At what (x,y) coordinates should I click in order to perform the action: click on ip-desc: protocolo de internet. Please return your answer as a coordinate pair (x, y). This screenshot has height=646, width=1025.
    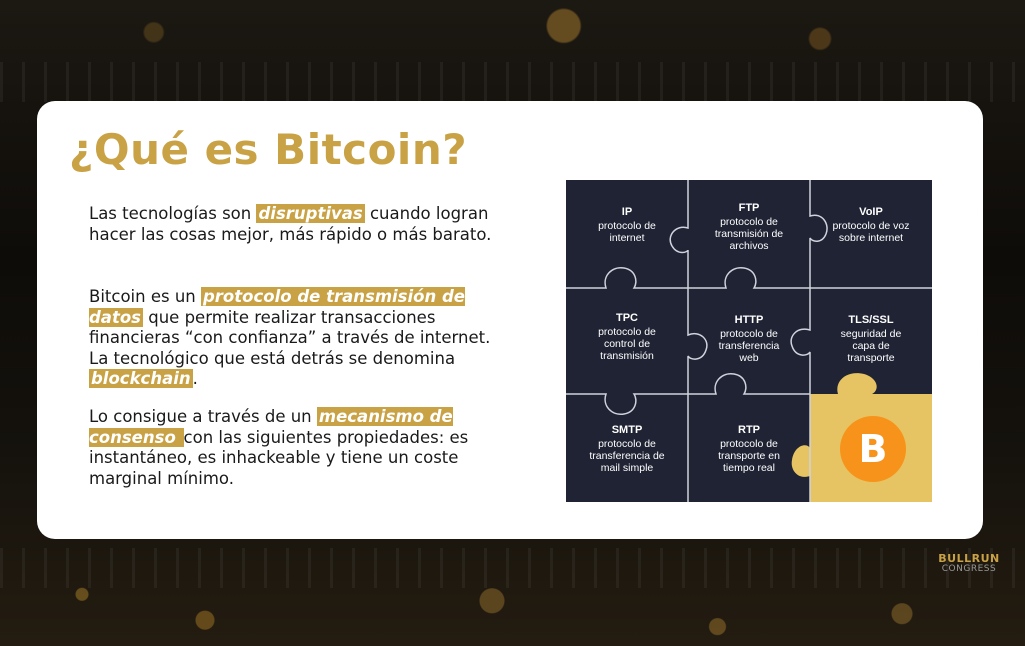
    Looking at the image, I should click on (627, 232).